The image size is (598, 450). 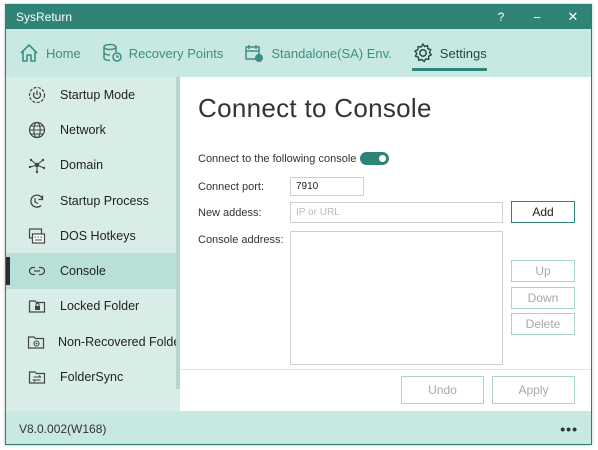 What do you see at coordinates (254, 53) in the screenshot?
I see `calendar-record-icon` at bounding box center [254, 53].